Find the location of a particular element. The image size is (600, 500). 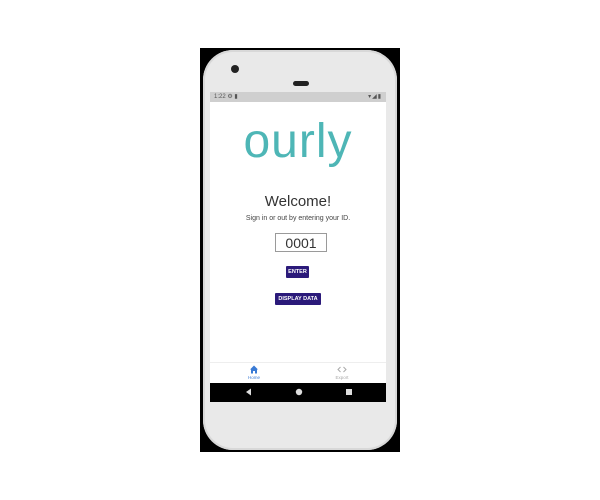

nav-item-export: Export is located at coordinates (342, 372).